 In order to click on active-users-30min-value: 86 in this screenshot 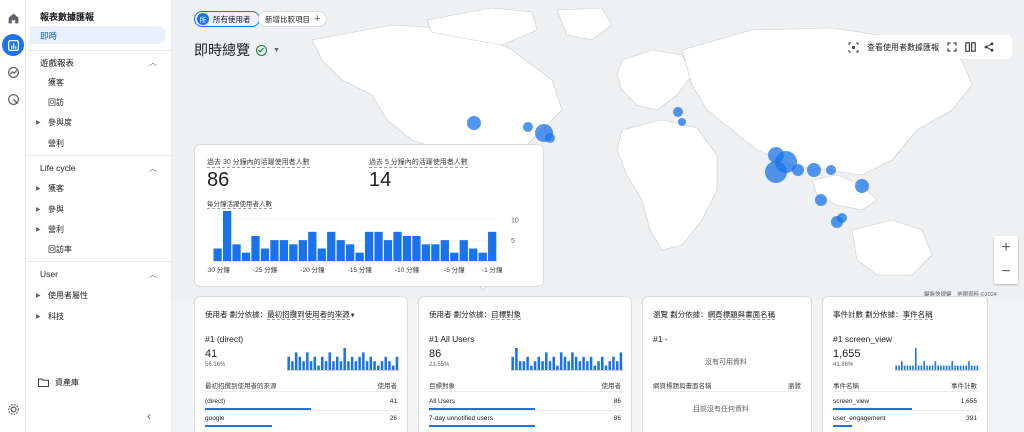, I will do `click(218, 180)`.